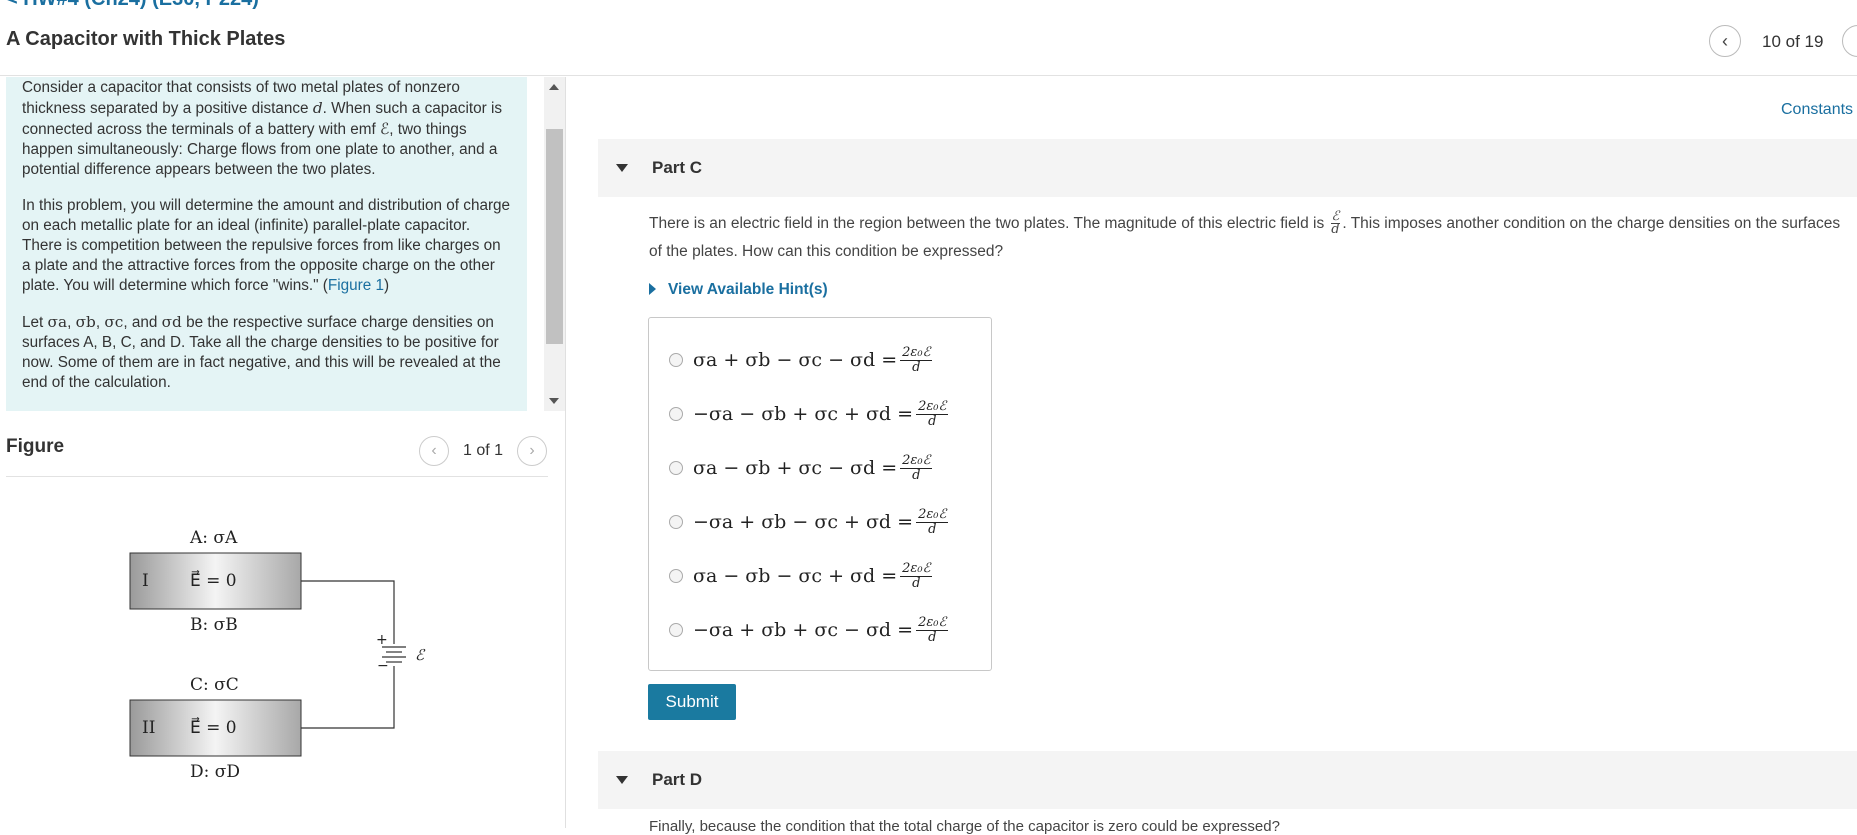  I want to click on field-magnitude-fraction: ℰd, so click(1335, 224).